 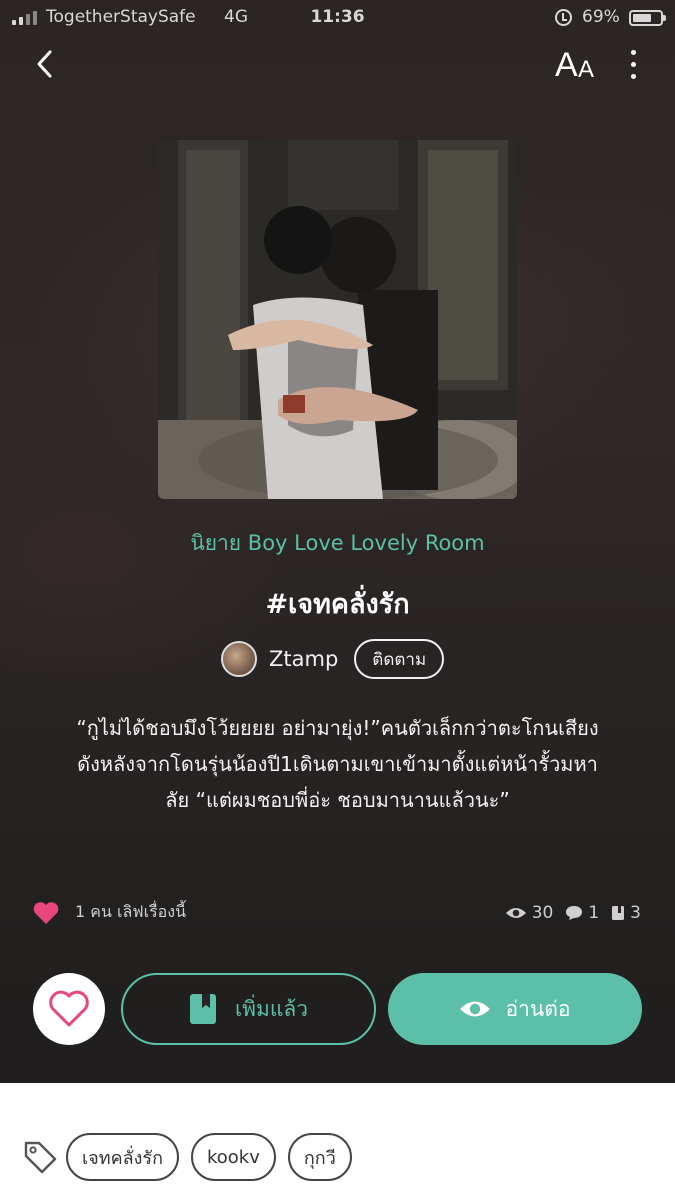 I want to click on synopsis-line: ลัย “แต่ผมชอบพี่อ่ะ ชอบมานานแล้วนะ”, so click(x=337, y=800).